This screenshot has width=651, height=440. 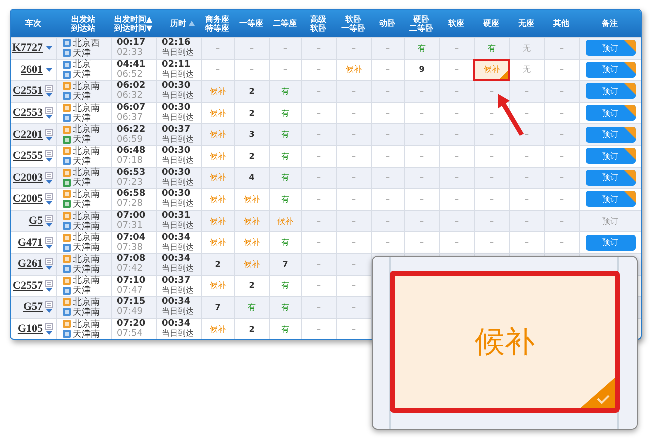 What do you see at coordinates (27, 48) in the screenshot?
I see `train-number-link: K7727` at bounding box center [27, 48].